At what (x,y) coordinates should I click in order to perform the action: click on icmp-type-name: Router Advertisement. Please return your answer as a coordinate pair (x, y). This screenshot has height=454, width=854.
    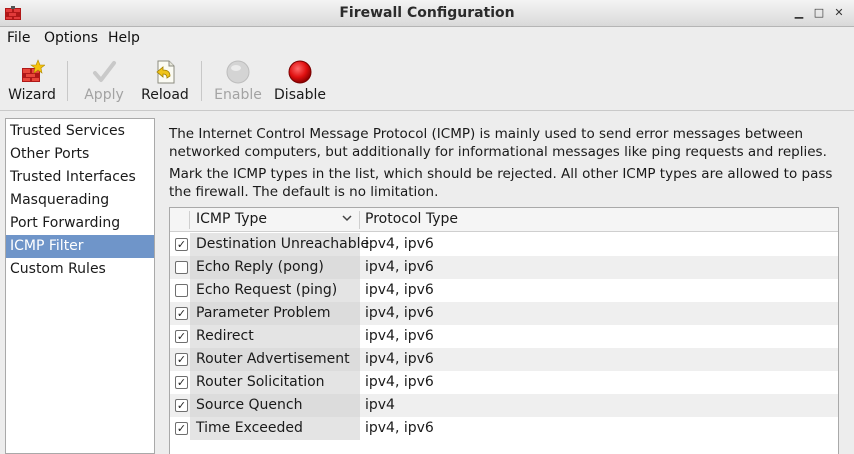
    Looking at the image, I should click on (273, 359).